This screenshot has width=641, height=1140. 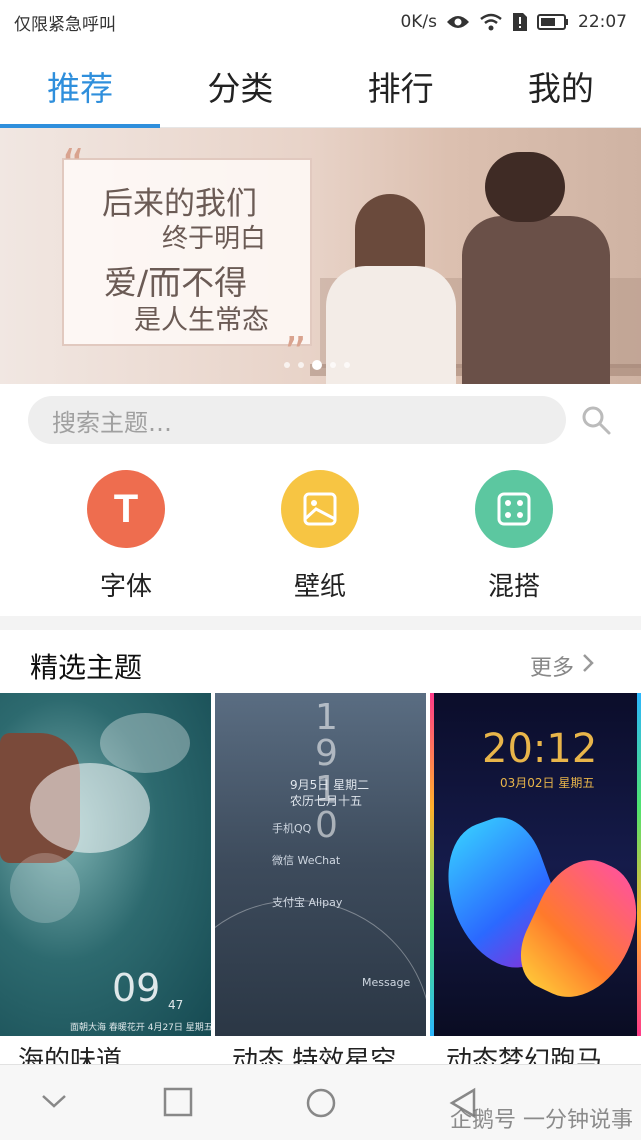 I want to click on battery-icon, so click(x=553, y=22).